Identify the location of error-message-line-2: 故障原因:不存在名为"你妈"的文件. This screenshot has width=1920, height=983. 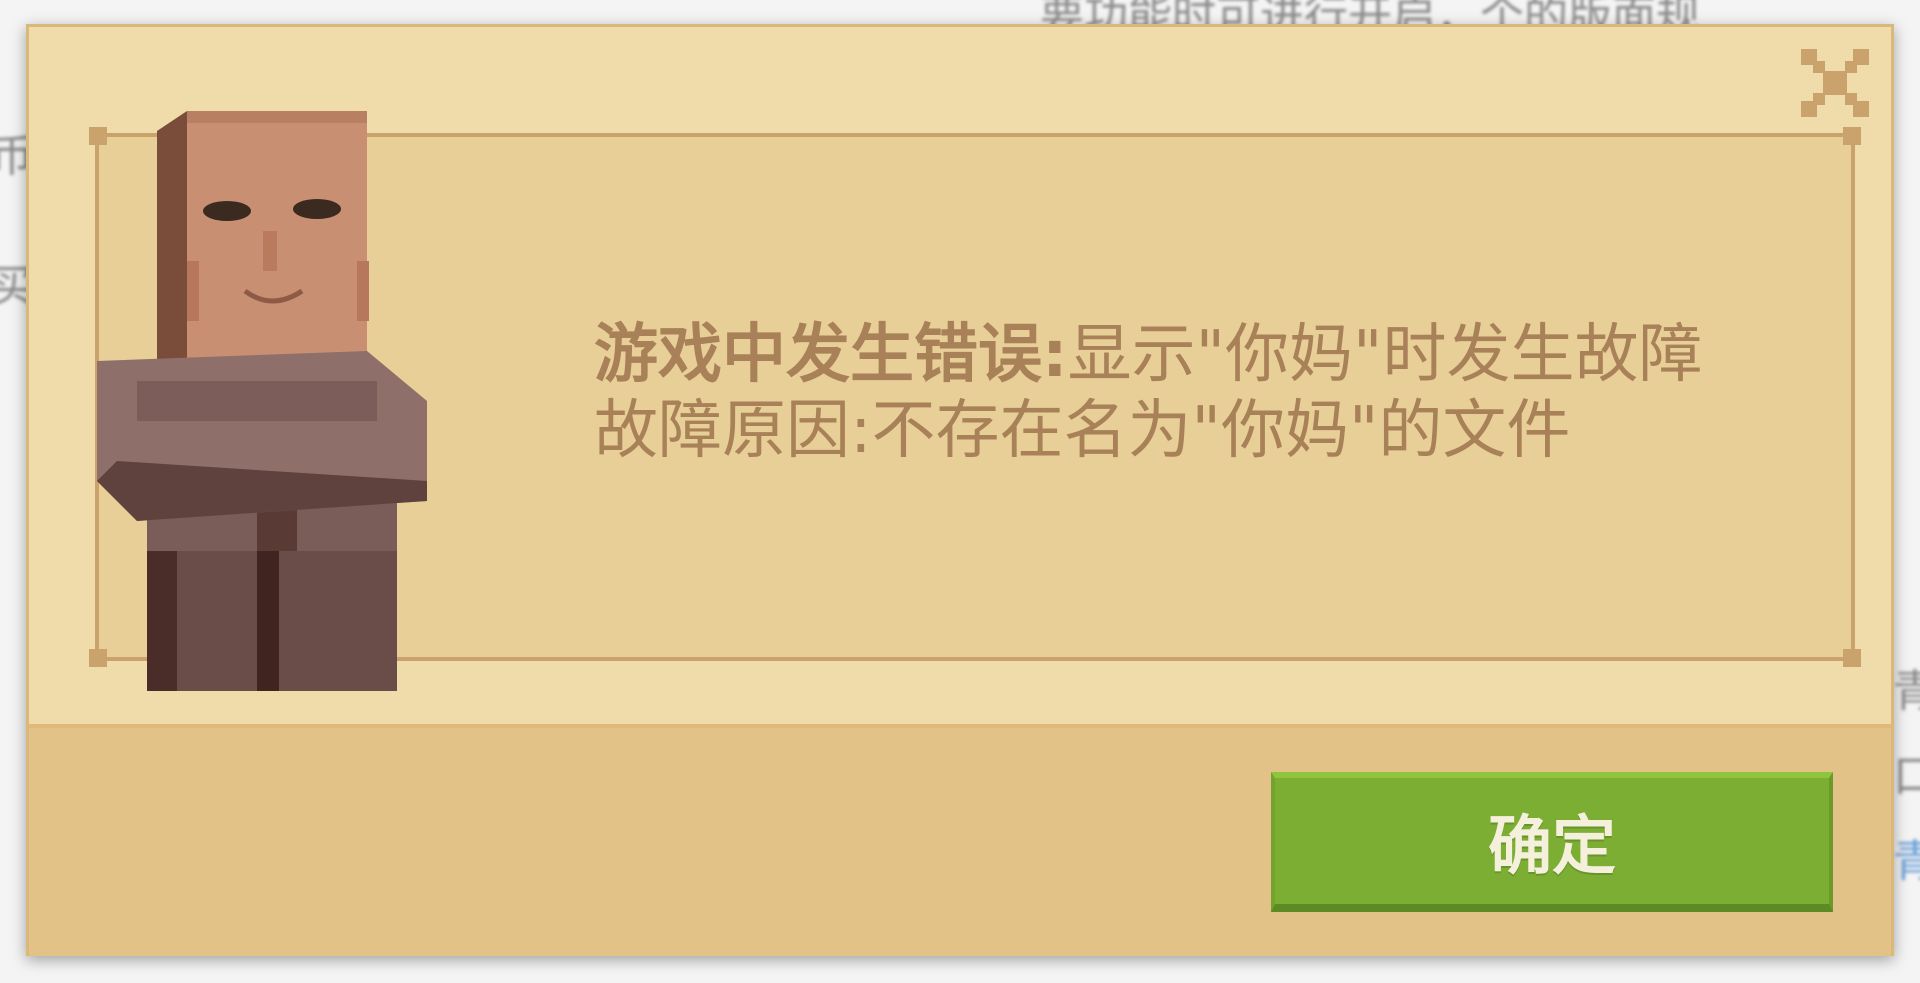
(1082, 431).